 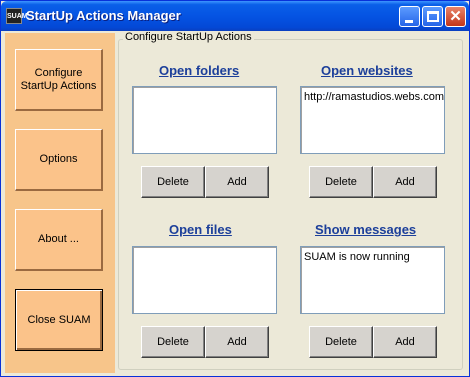 I want to click on open-files-list, so click(x=204, y=280).